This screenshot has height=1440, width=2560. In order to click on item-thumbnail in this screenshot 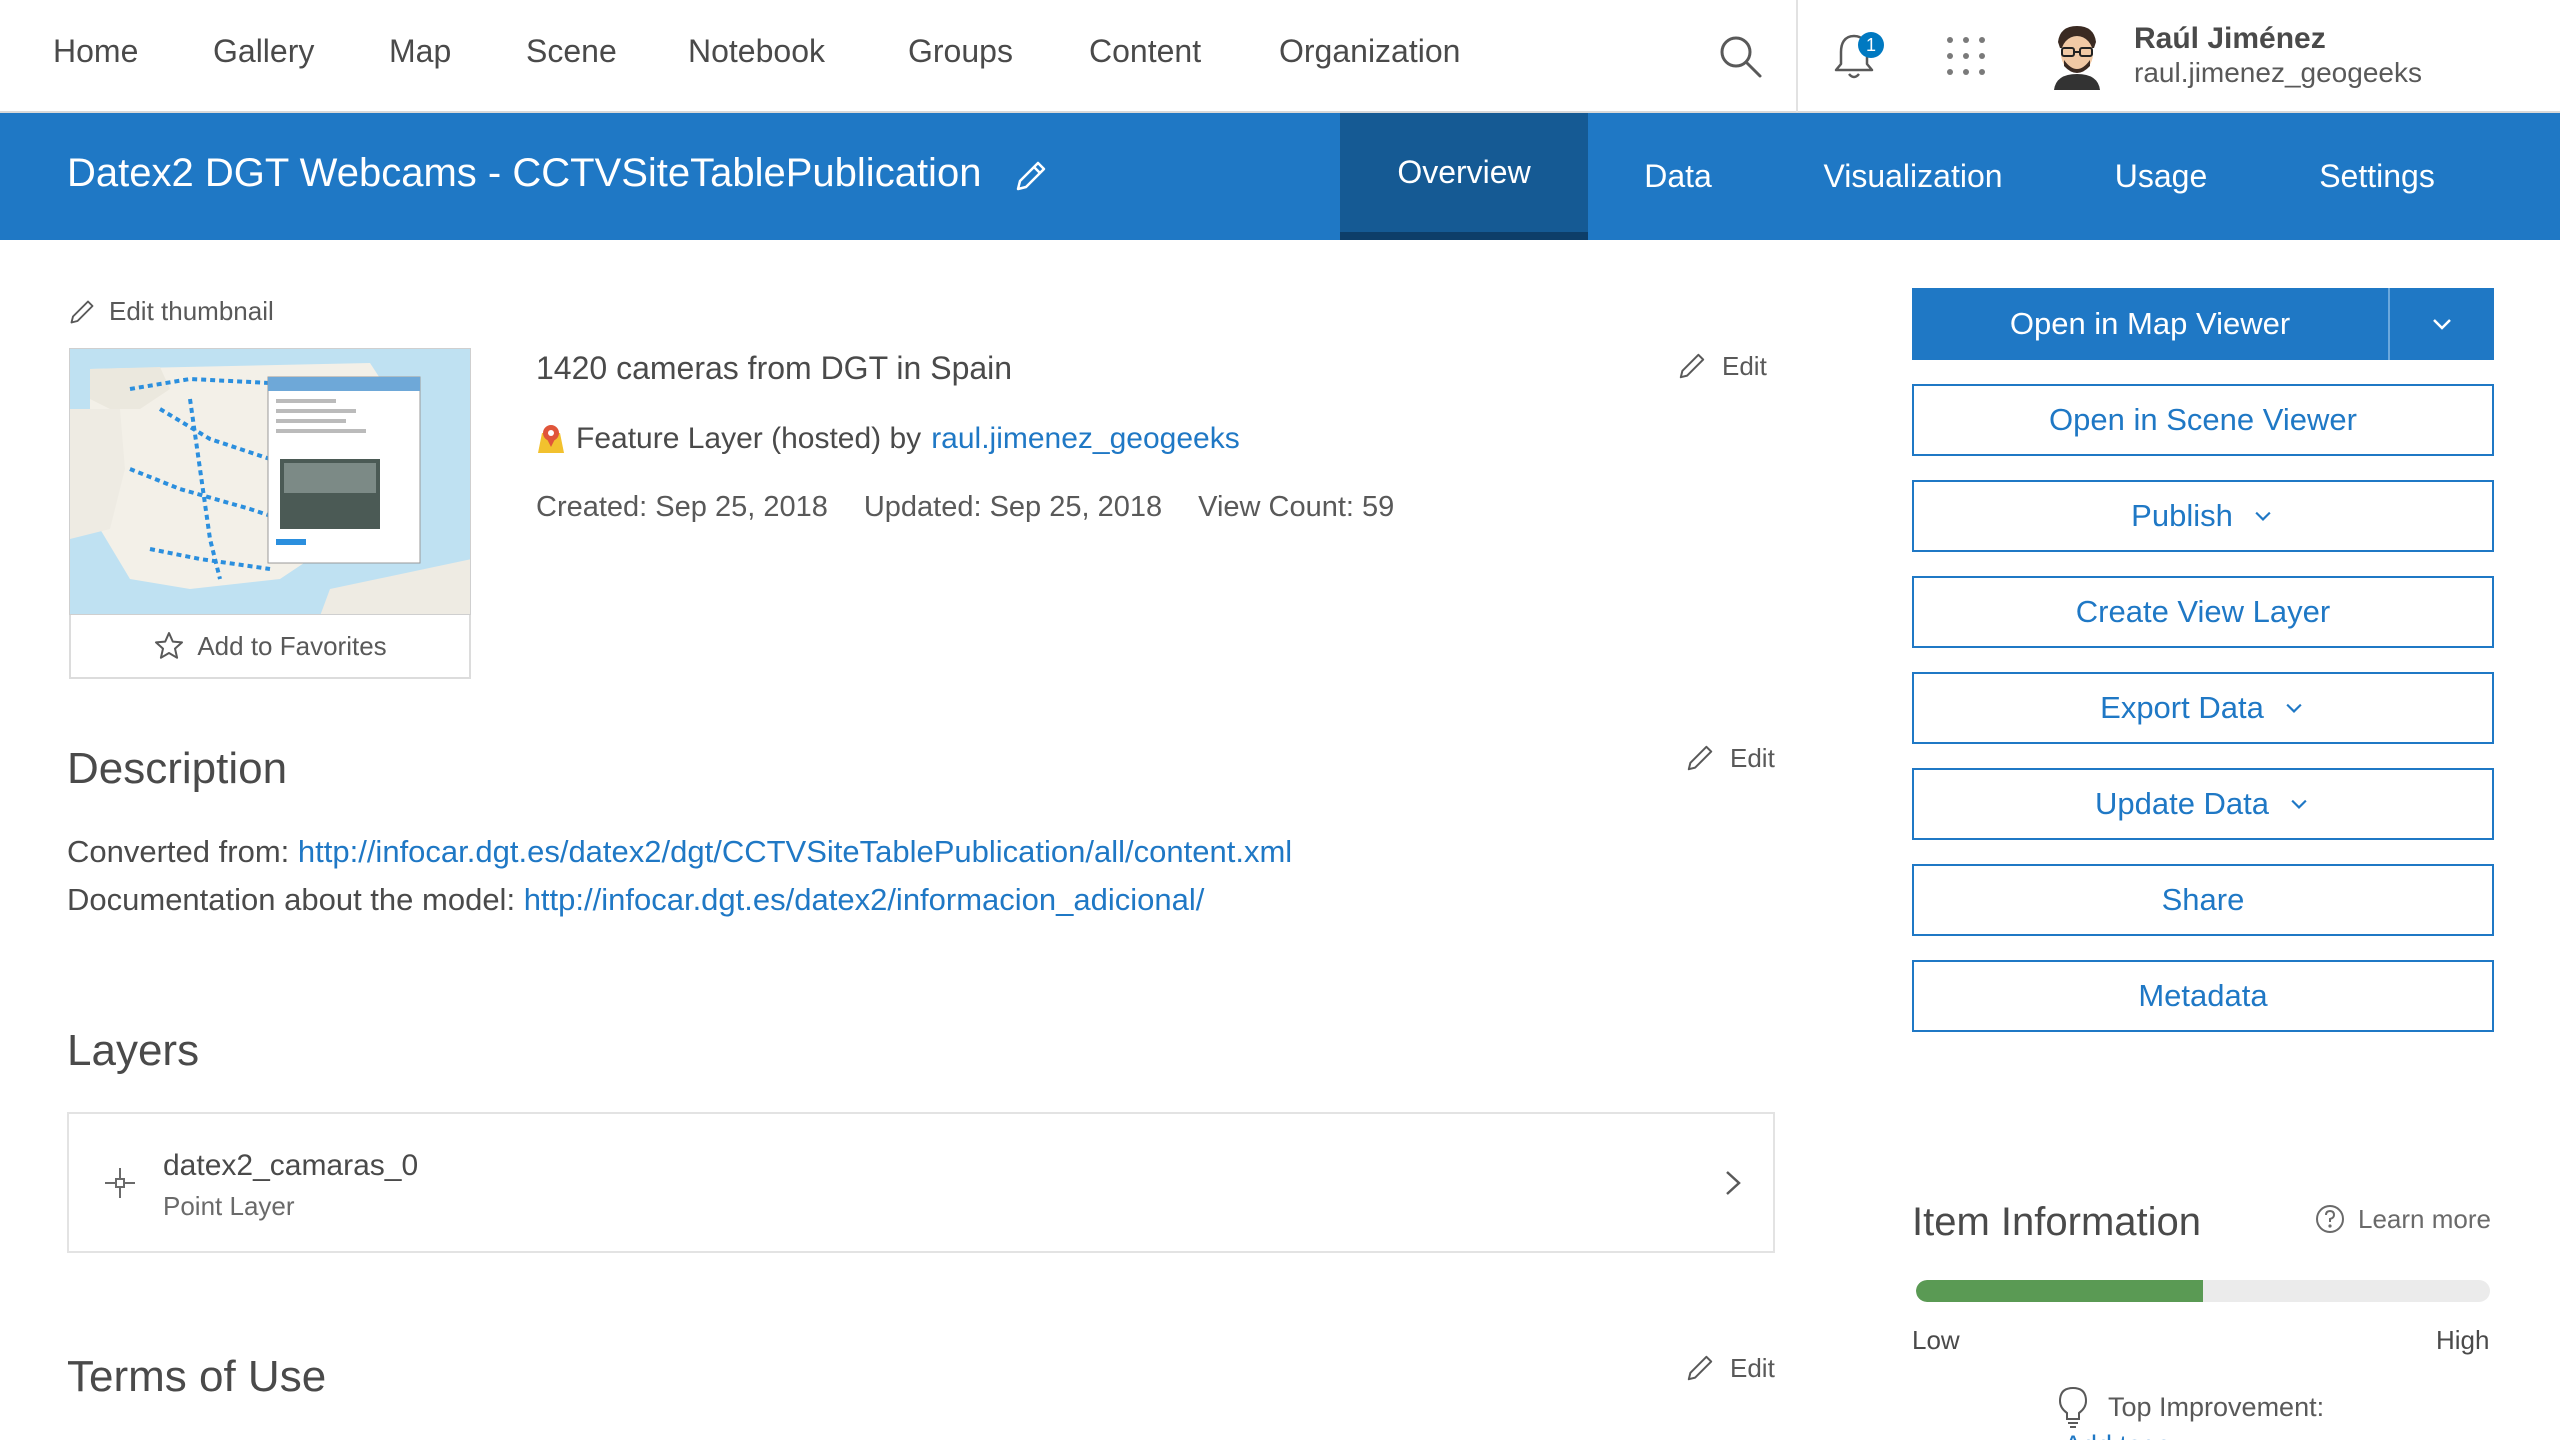, I will do `click(270, 481)`.